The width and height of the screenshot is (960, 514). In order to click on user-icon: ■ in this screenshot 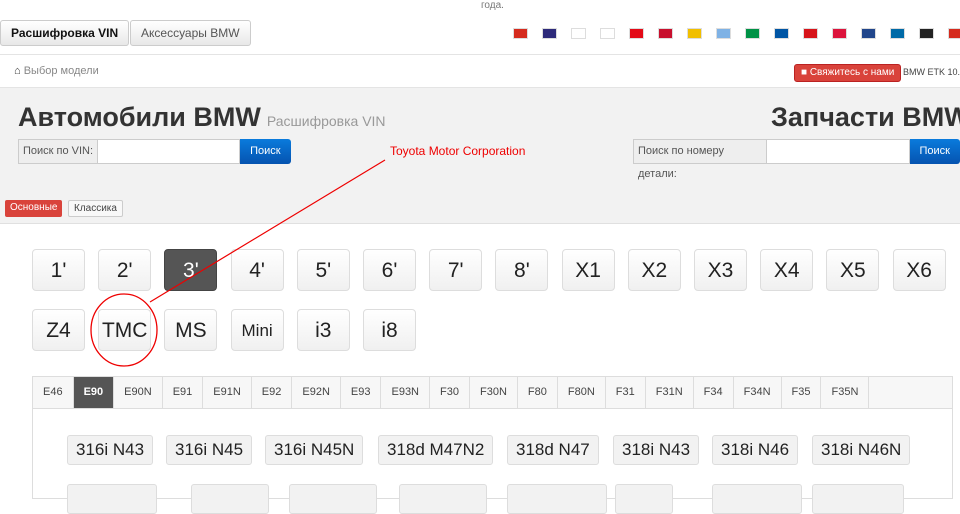, I will do `click(804, 72)`.